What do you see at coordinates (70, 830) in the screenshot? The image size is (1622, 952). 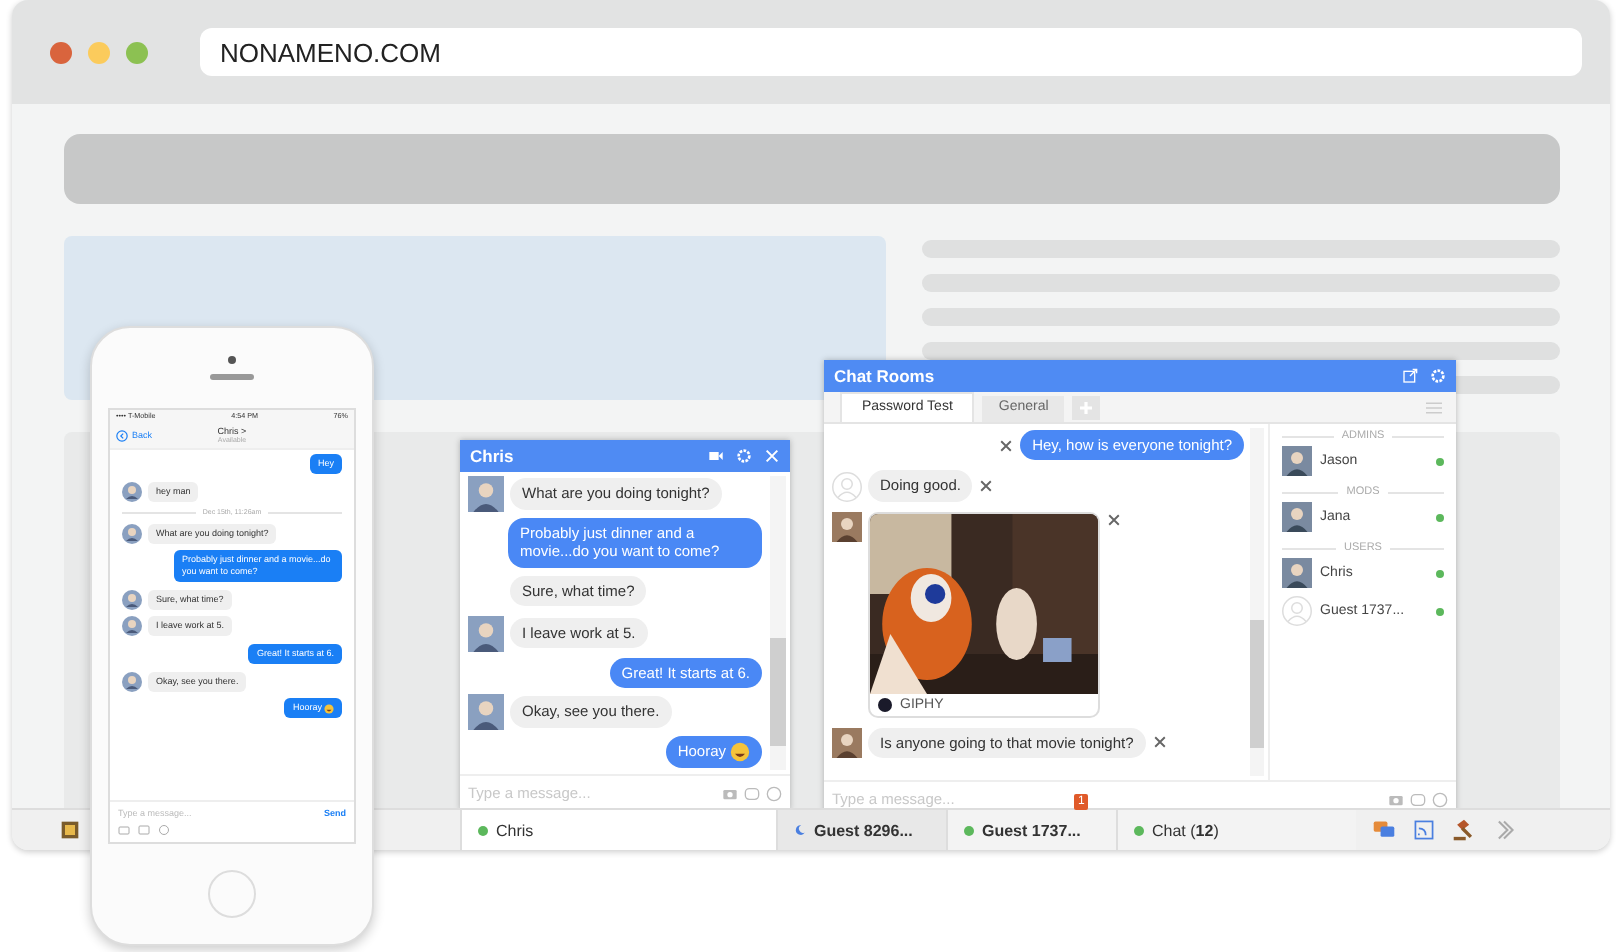 I see `film-icon` at bounding box center [70, 830].